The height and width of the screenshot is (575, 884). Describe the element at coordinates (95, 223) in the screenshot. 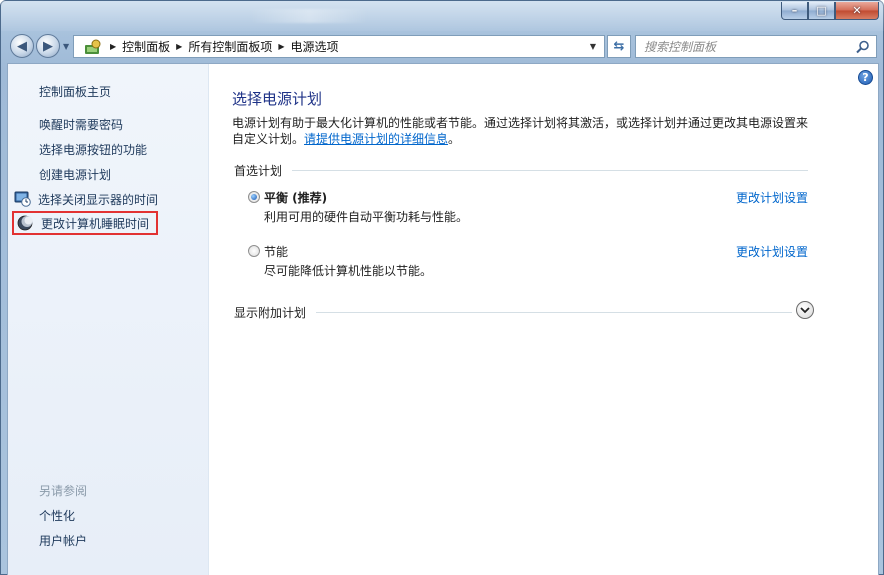

I see `sidebar-item-label: 更改计算机睡眠时间` at that location.